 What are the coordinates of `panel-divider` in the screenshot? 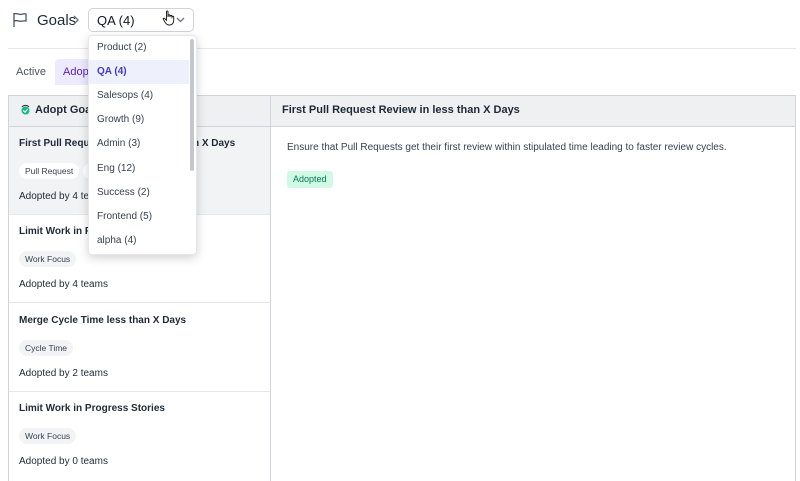 It's located at (270, 288).